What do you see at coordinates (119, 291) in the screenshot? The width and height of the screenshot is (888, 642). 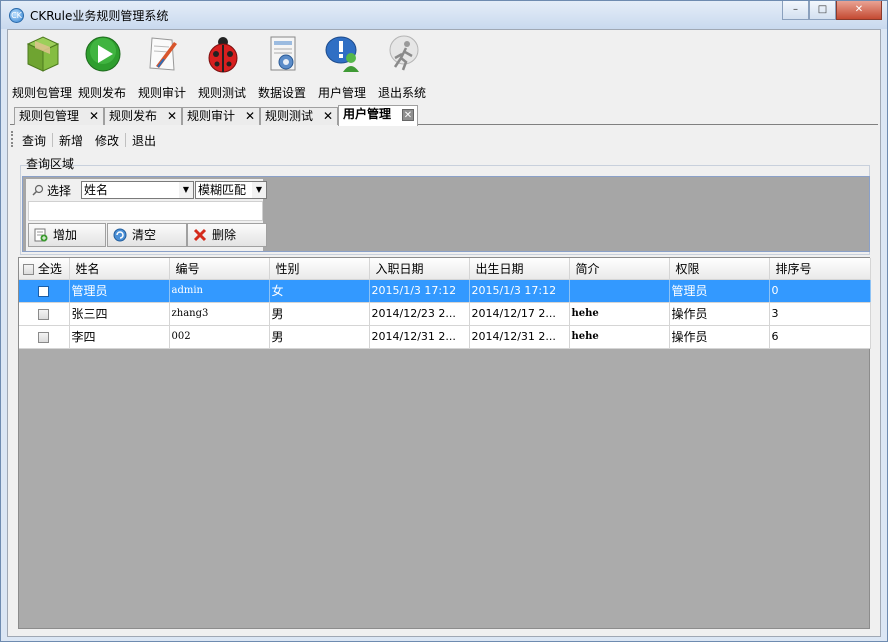 I see `cell-name: 管理员` at bounding box center [119, 291].